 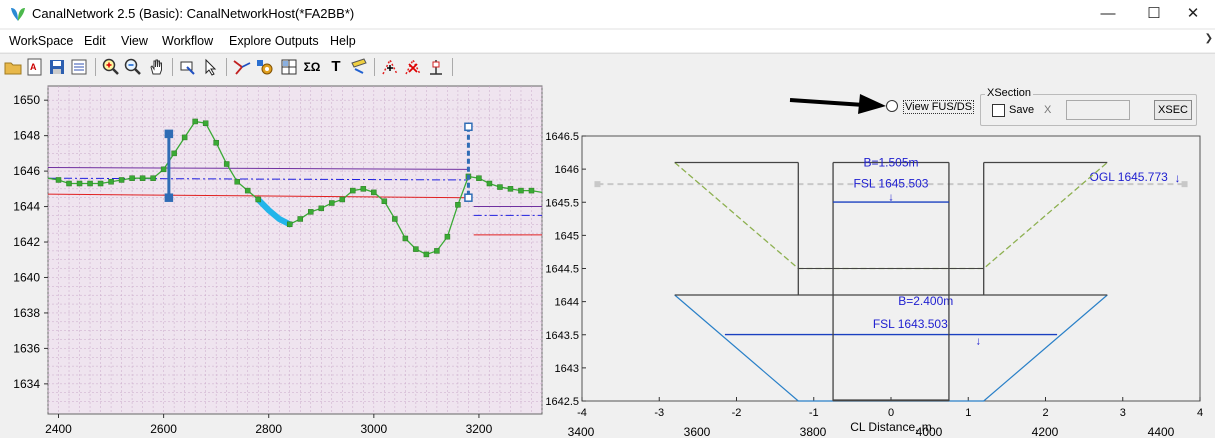 What do you see at coordinates (134, 41) in the screenshot?
I see `menu-view: View` at bounding box center [134, 41].